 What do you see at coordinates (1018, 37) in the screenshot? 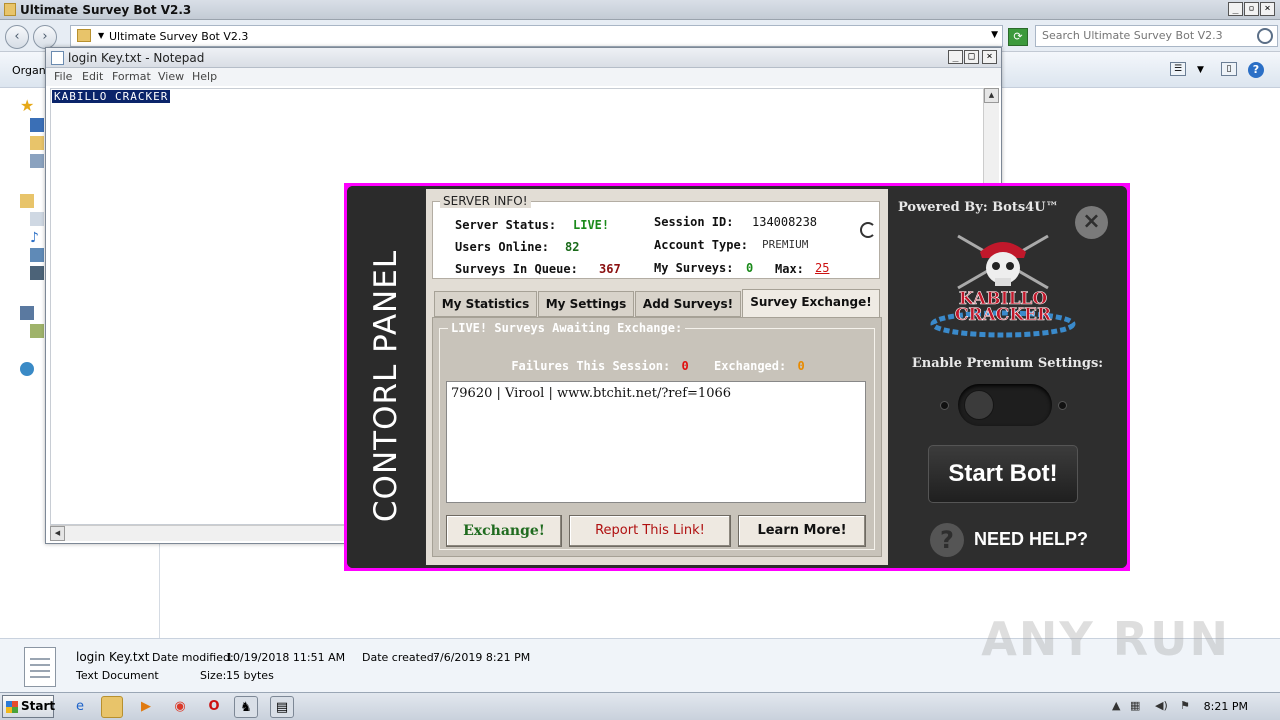
I see `refresh-button: ⟳` at bounding box center [1018, 37].